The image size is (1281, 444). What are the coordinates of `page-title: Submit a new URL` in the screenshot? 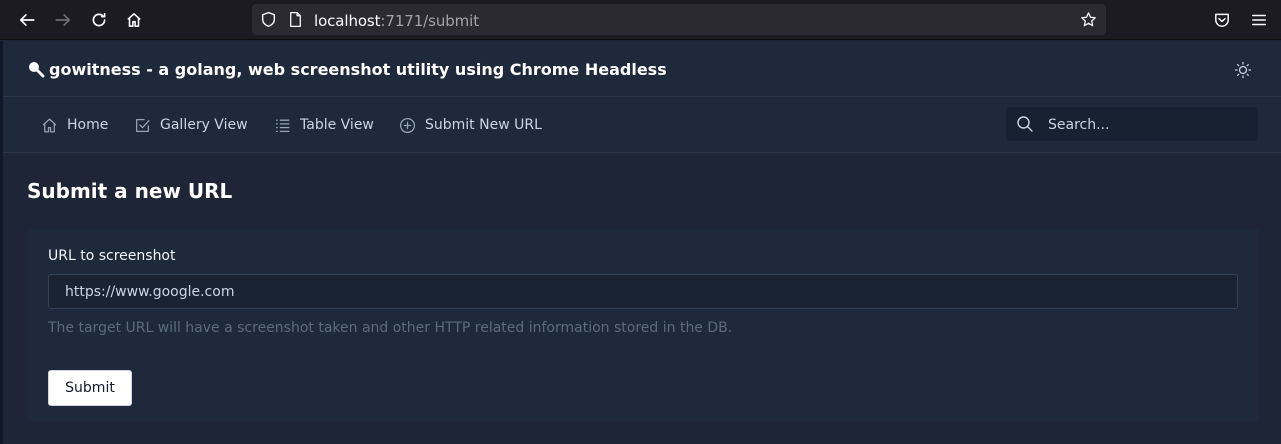 It's located at (130, 191).